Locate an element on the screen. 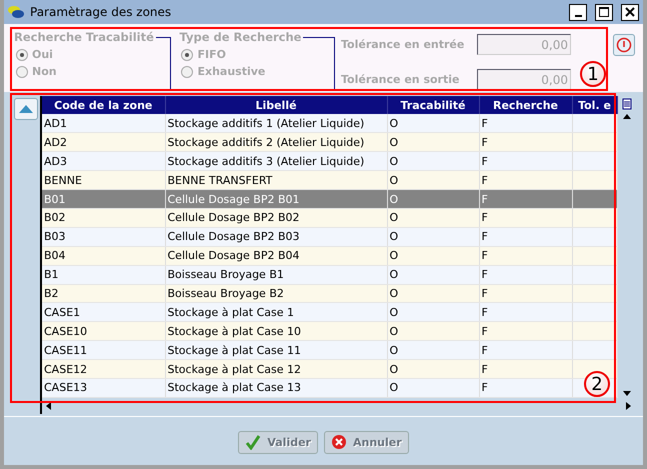  table-cell: CASE10 is located at coordinates (103, 331).